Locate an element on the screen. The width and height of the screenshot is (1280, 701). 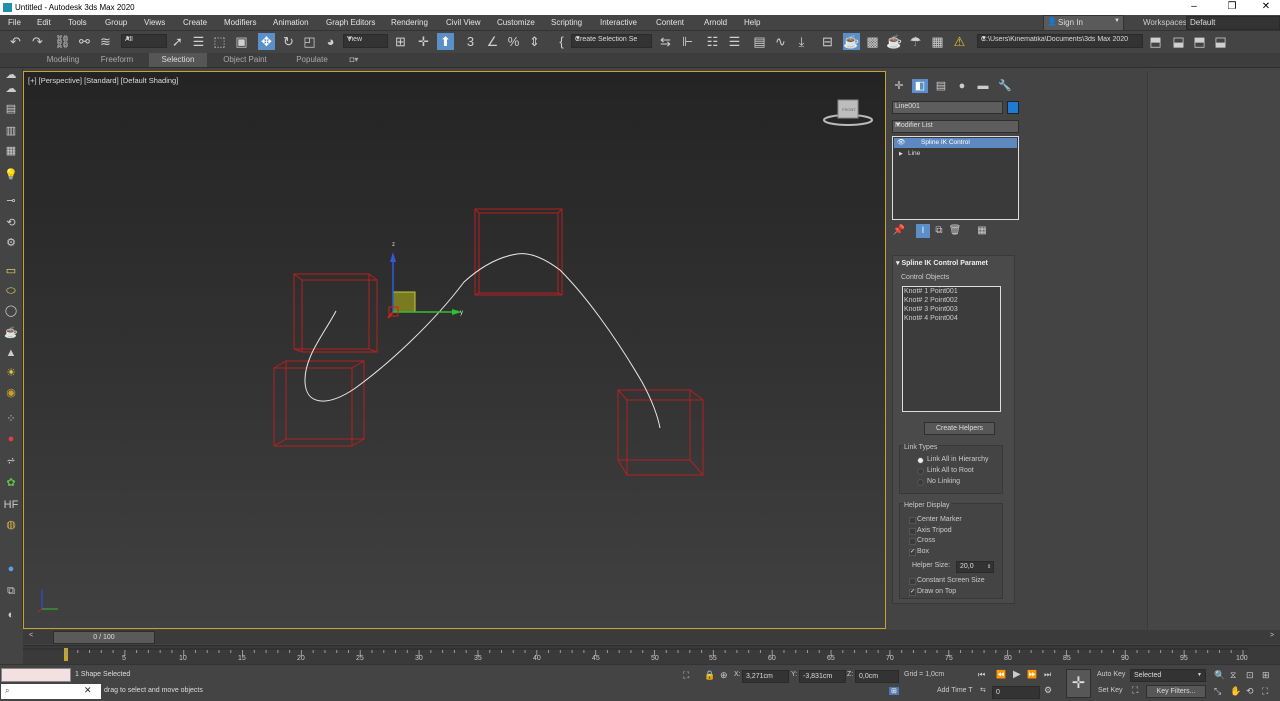
compound-icon: ● is located at coordinates (11, 439).